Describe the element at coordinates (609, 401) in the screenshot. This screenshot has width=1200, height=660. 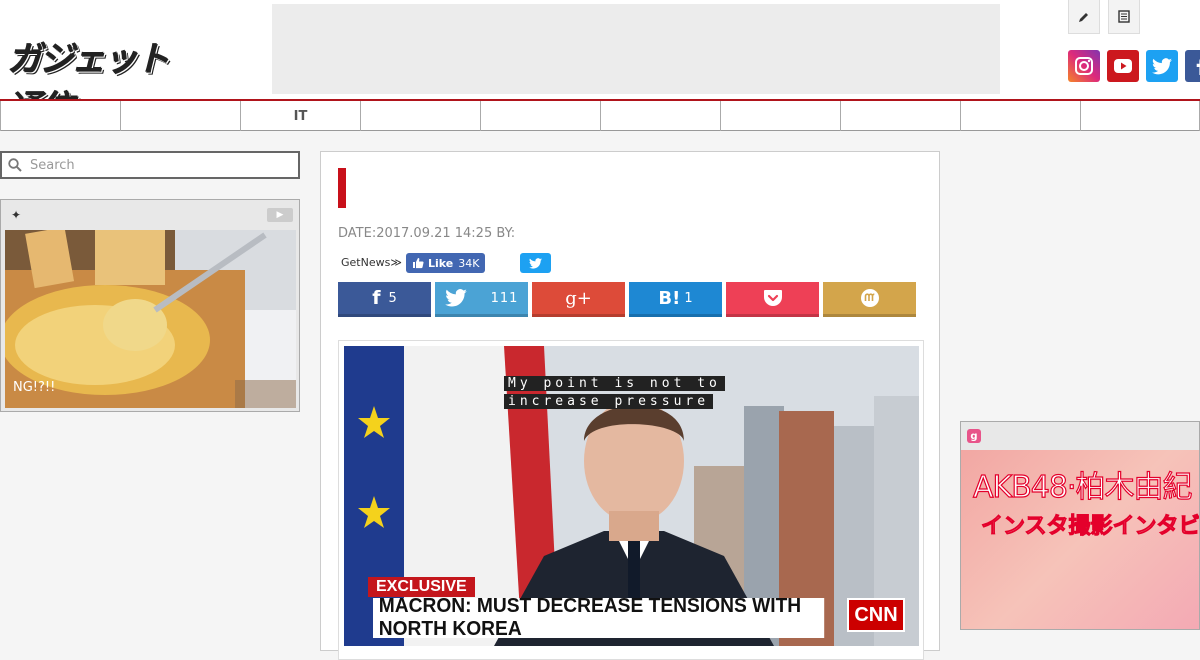
I see `subtitle-line-2: increase pressure` at that location.